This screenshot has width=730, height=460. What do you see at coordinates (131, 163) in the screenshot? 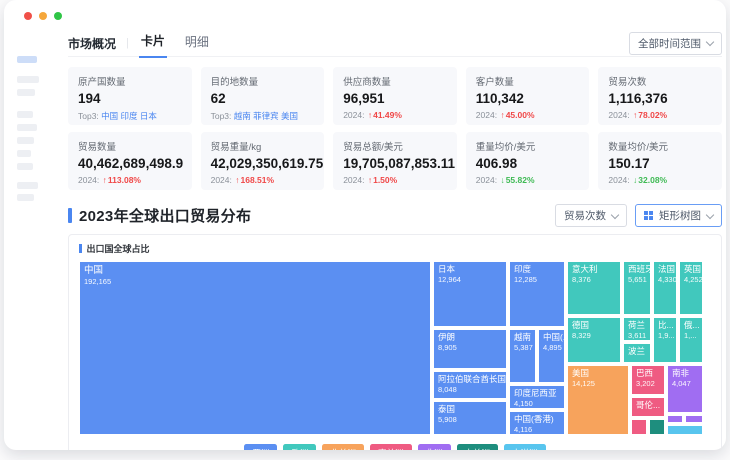
I see `stat-value: 40,462,689,498.9` at bounding box center [131, 163].